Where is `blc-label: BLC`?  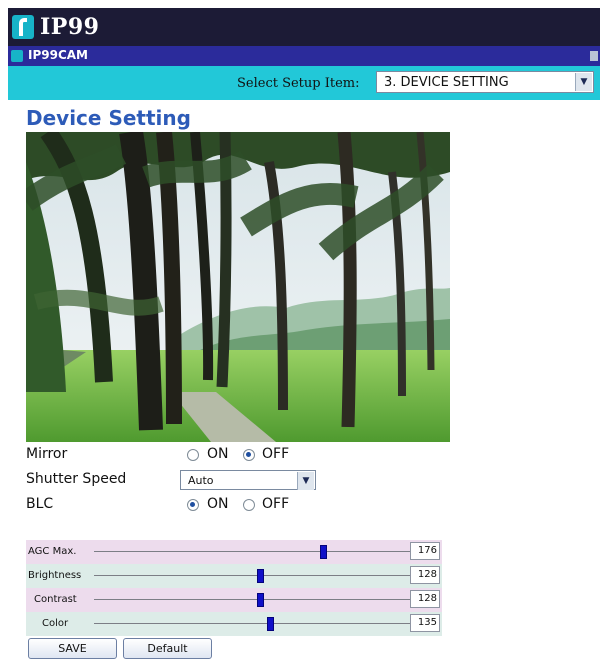
blc-label: BLC is located at coordinates (40, 504).